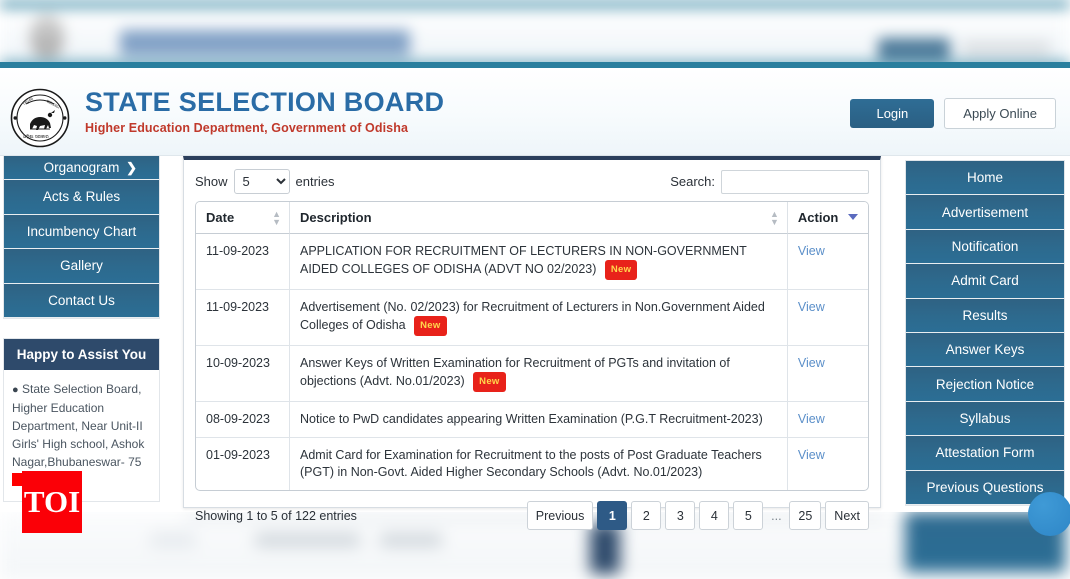 The image size is (1070, 579). What do you see at coordinates (220, 217) in the screenshot?
I see `column-label: Date` at bounding box center [220, 217].